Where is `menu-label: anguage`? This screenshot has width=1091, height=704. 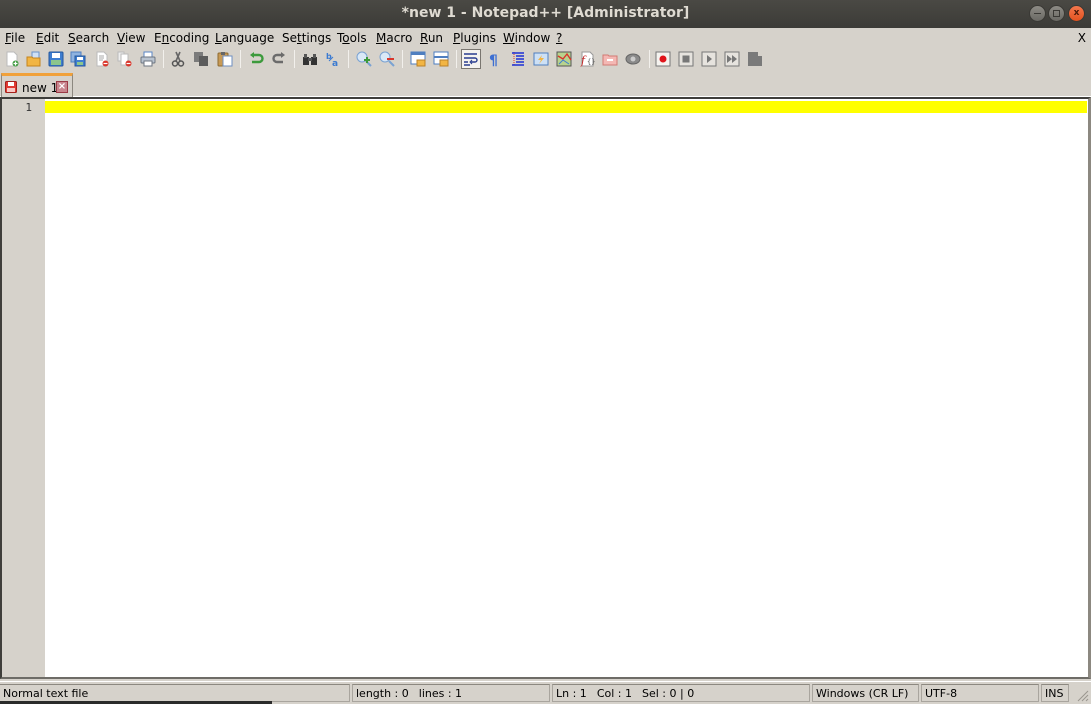
menu-label: anguage is located at coordinates (248, 38).